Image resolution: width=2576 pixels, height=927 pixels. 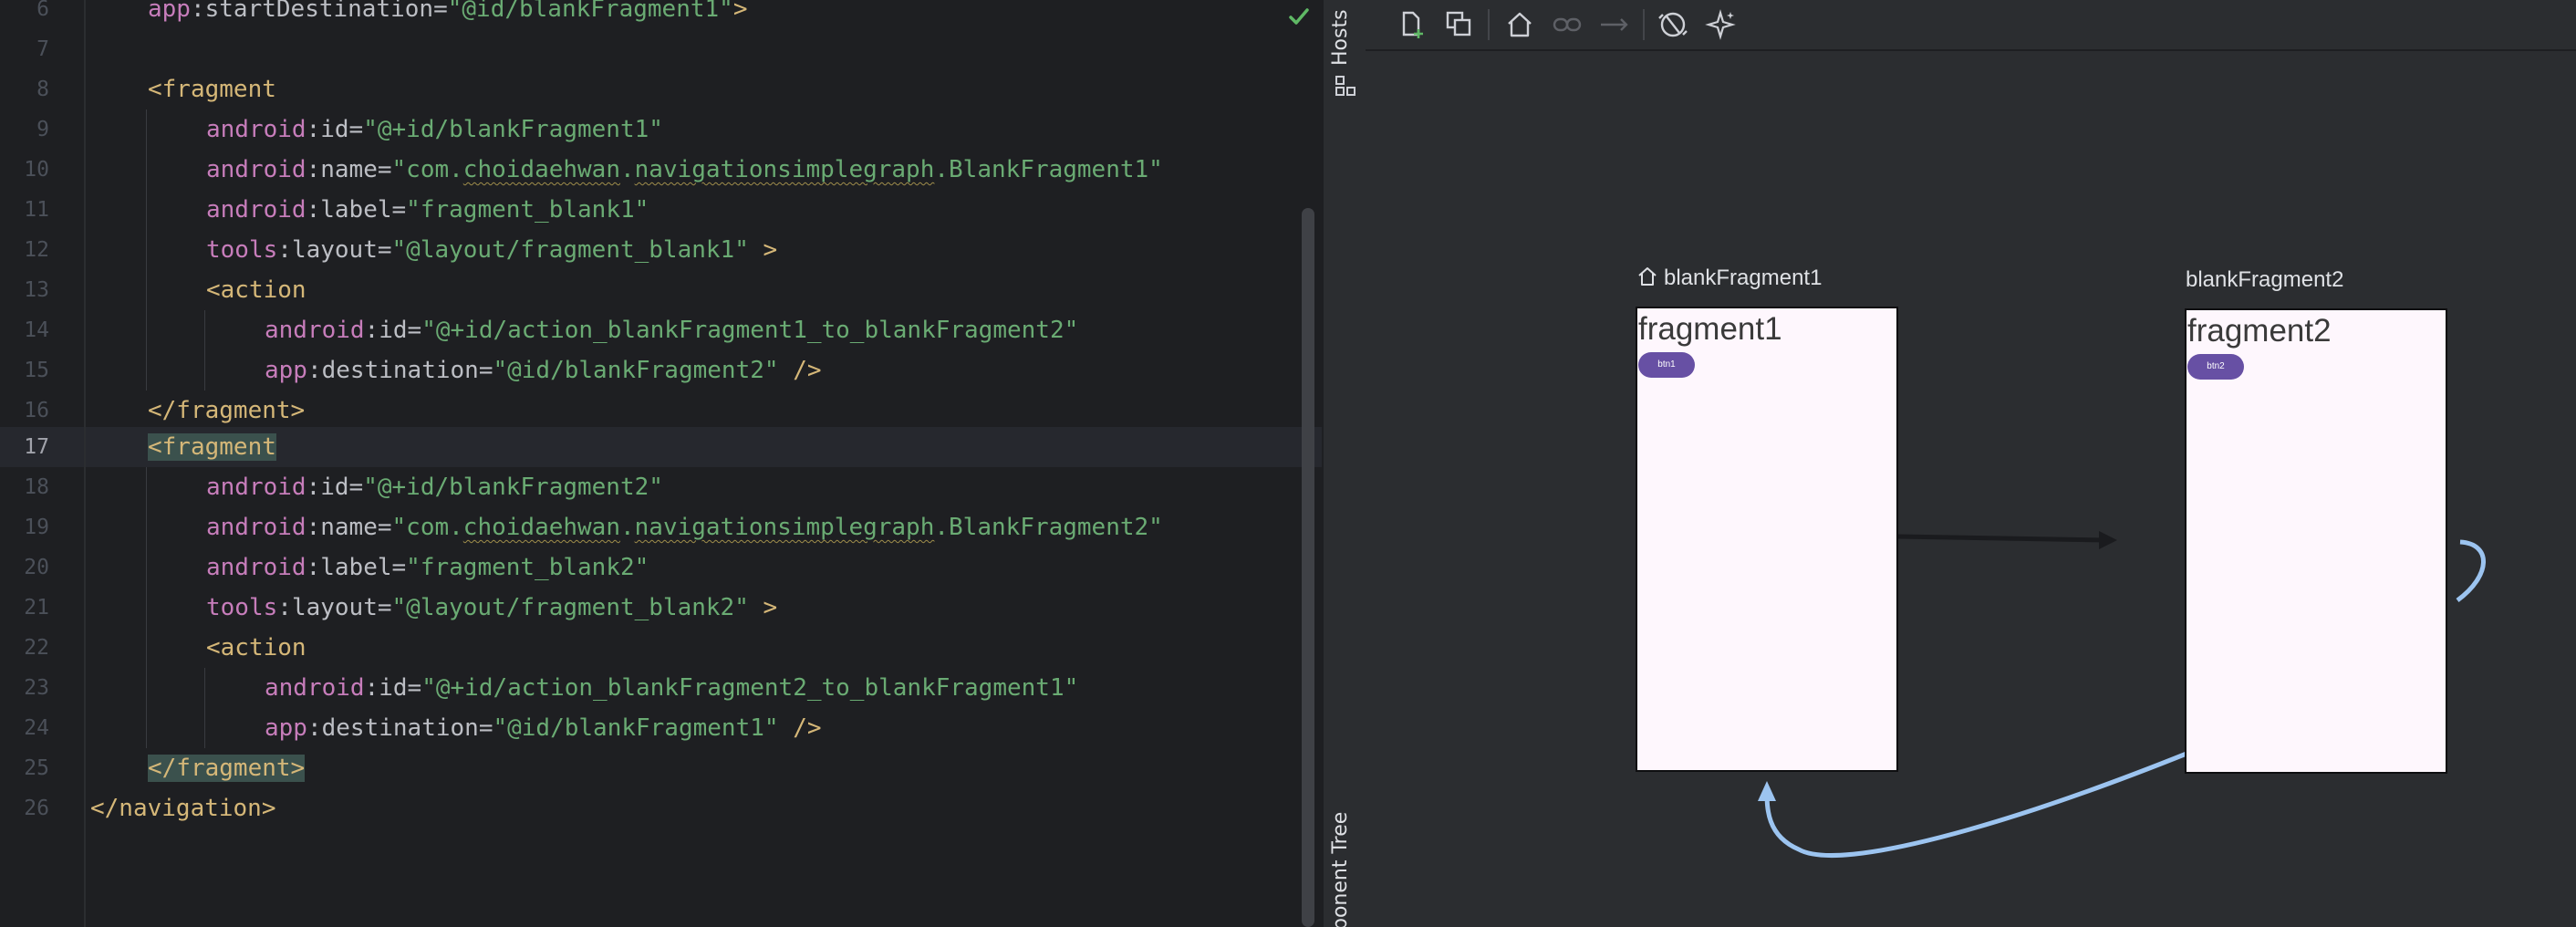 I want to click on self-loop-arrow, so click(x=2471, y=571).